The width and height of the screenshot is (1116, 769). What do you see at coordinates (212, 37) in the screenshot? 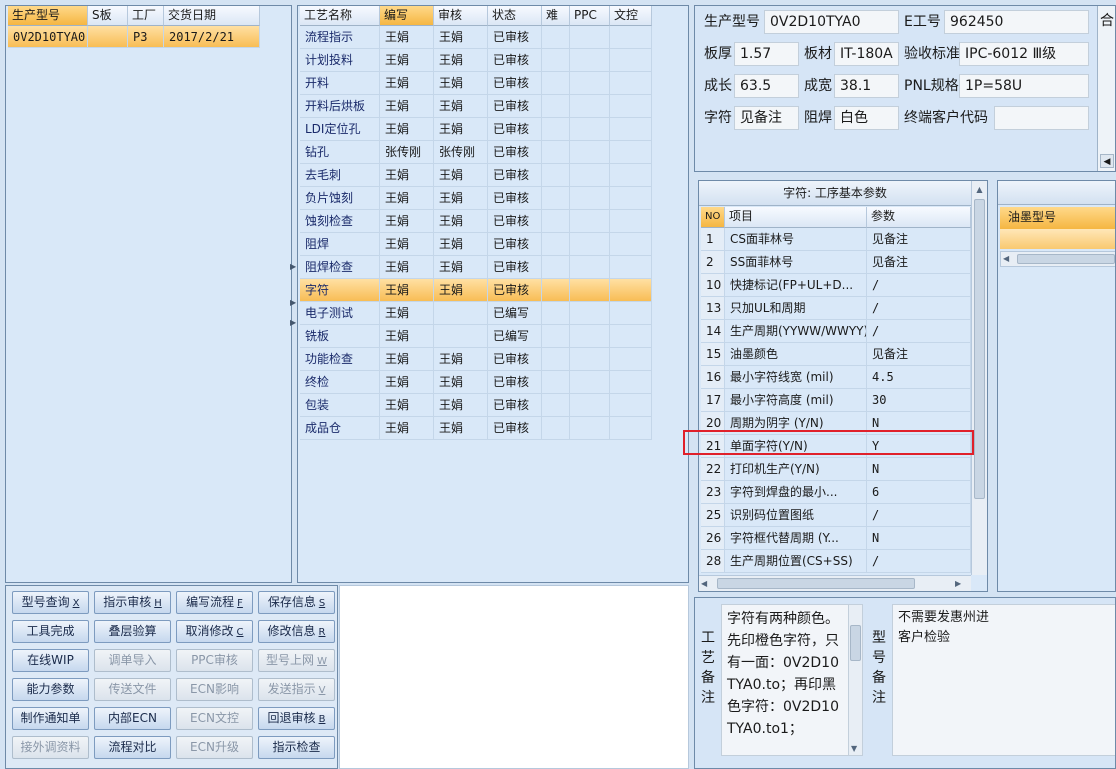
I see `models-cell: 2017/2/21` at bounding box center [212, 37].